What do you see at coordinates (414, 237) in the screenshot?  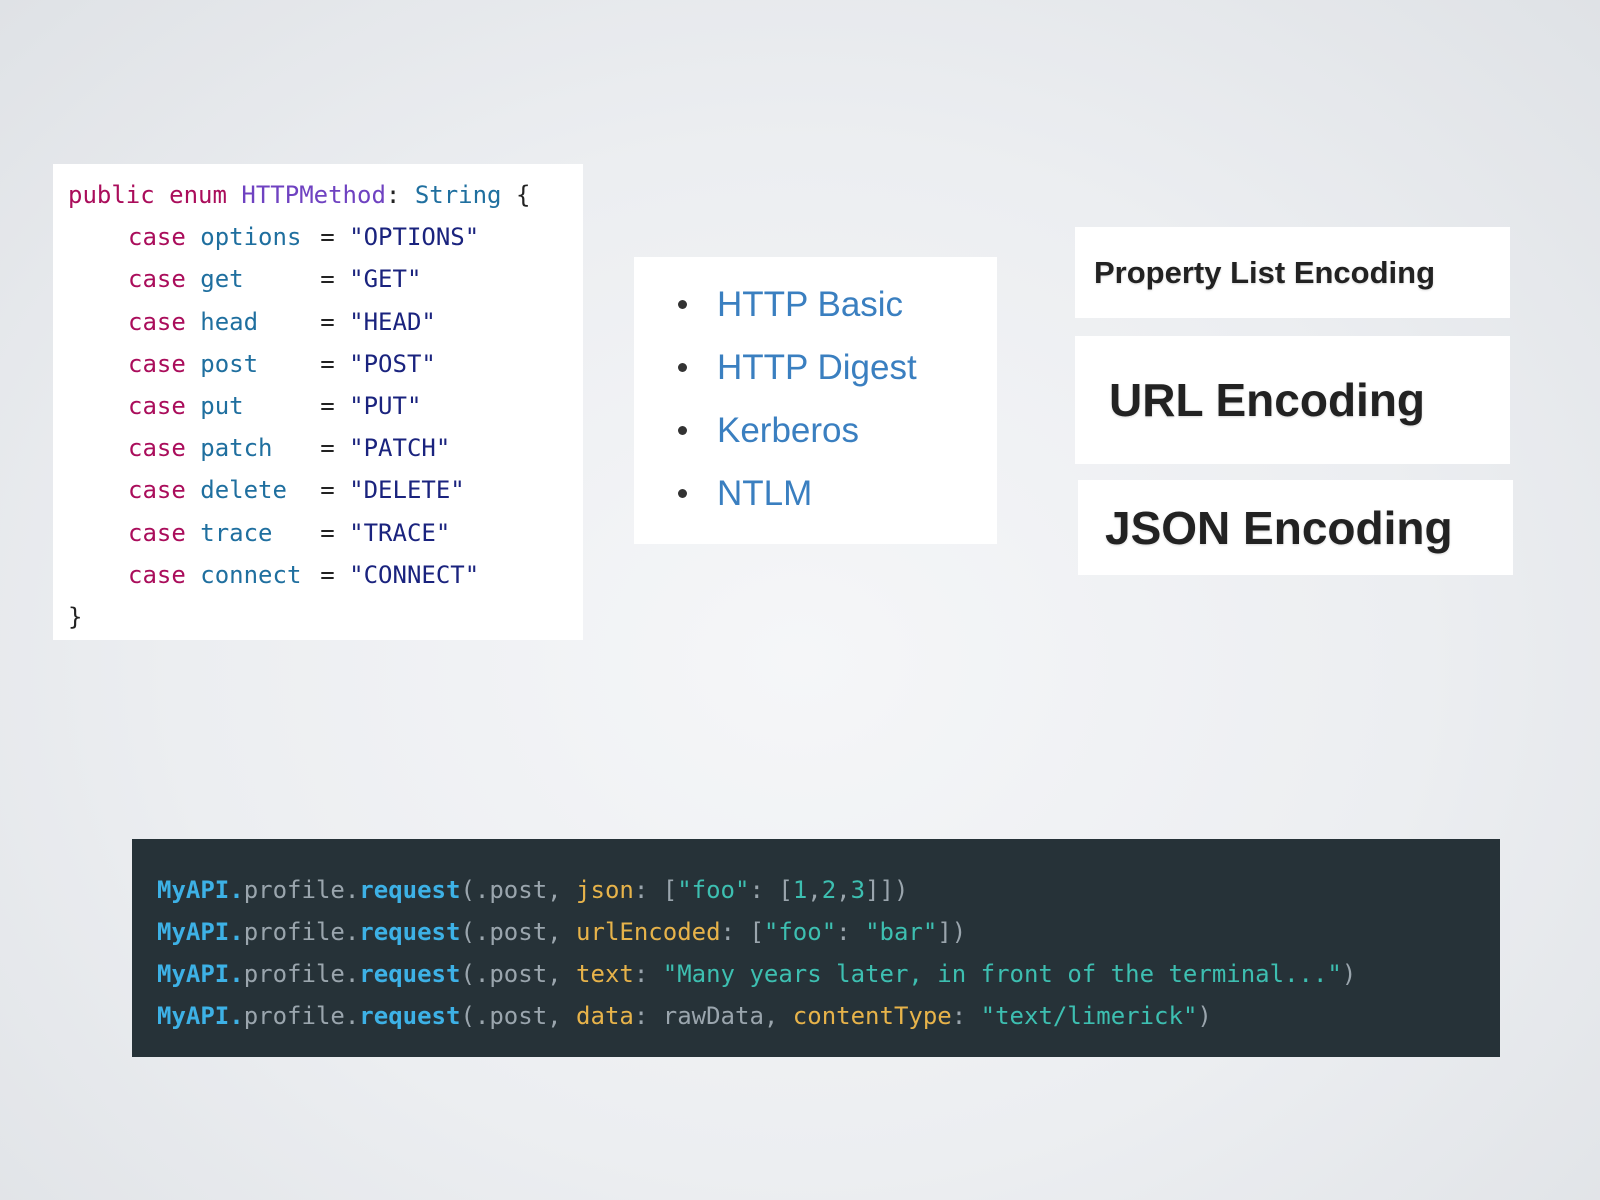 I see `case-value: "OPTIONS"` at bounding box center [414, 237].